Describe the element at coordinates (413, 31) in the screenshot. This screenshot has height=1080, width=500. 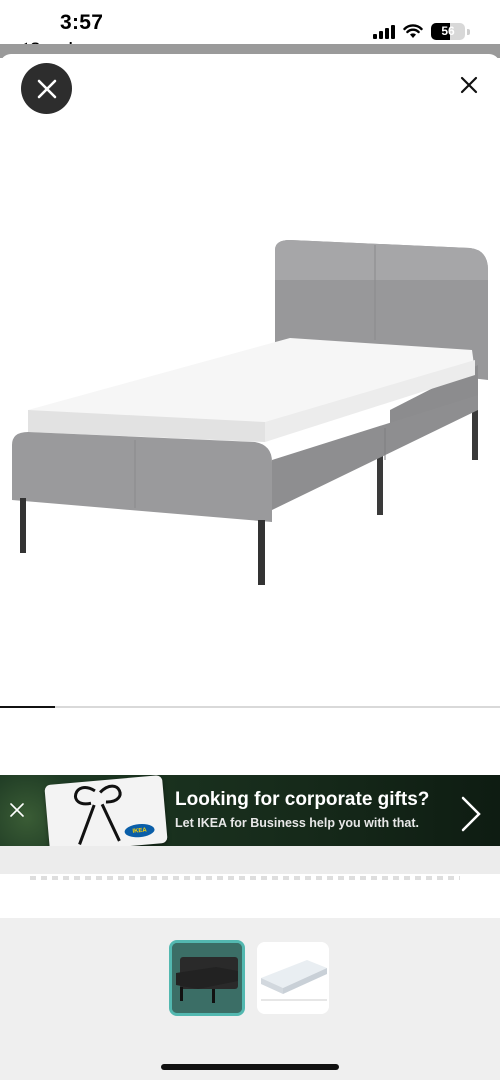
I see `wifi-icon` at that location.